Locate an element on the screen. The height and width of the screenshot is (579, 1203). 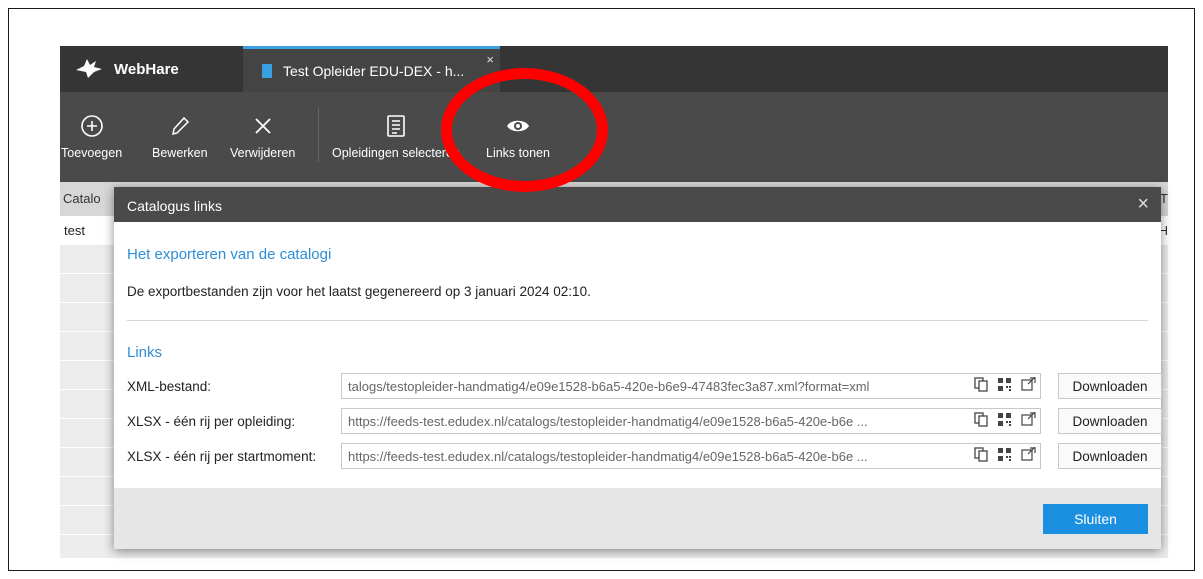
add-button: Toevoegen is located at coordinates (91, 137).